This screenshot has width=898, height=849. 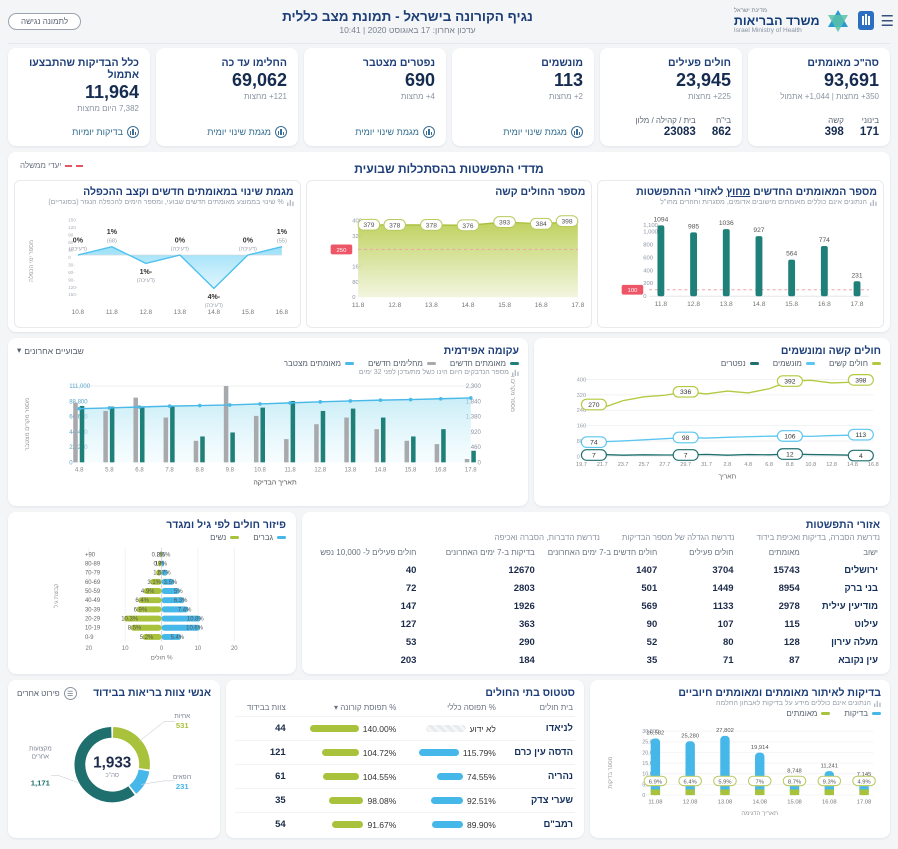 I want to click on spread-table-row: עין נקובא 87 71 35 184 203, so click(x=596, y=660).